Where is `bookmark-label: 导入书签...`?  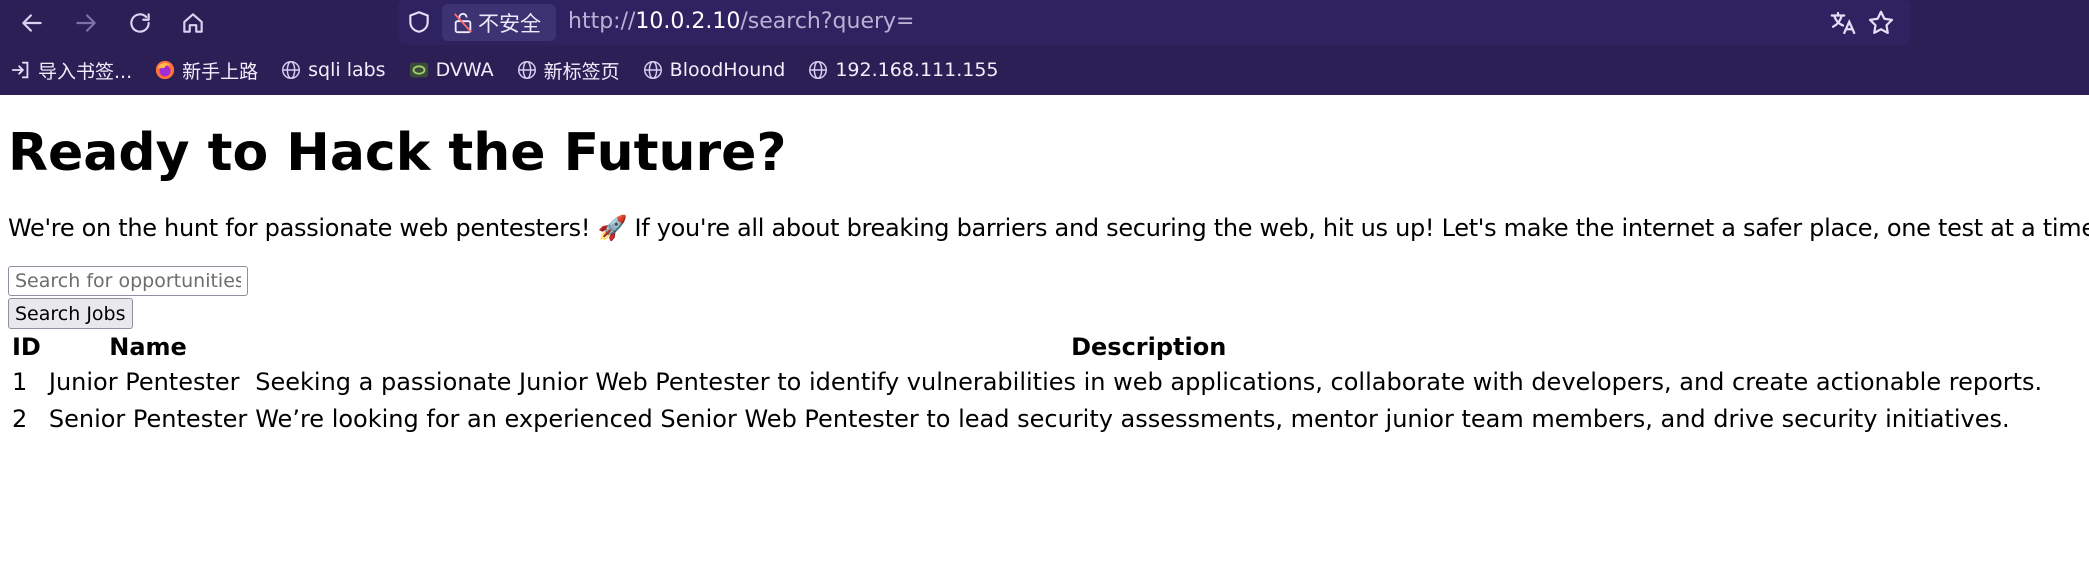 bookmark-label: 导入书签... is located at coordinates (85, 71).